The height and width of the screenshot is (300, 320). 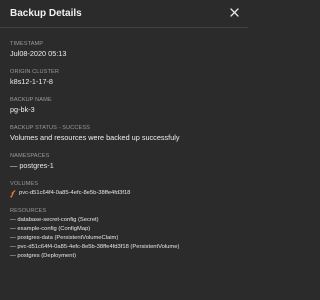 I want to click on close-button, so click(x=234, y=12).